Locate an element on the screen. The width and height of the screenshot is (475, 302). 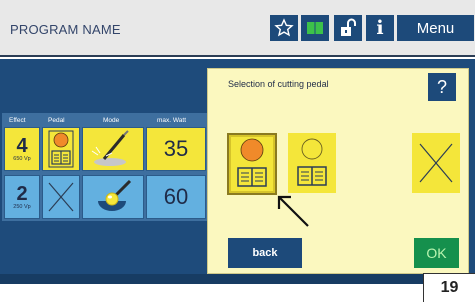
option-pedal-orange is located at coordinates (252, 164).